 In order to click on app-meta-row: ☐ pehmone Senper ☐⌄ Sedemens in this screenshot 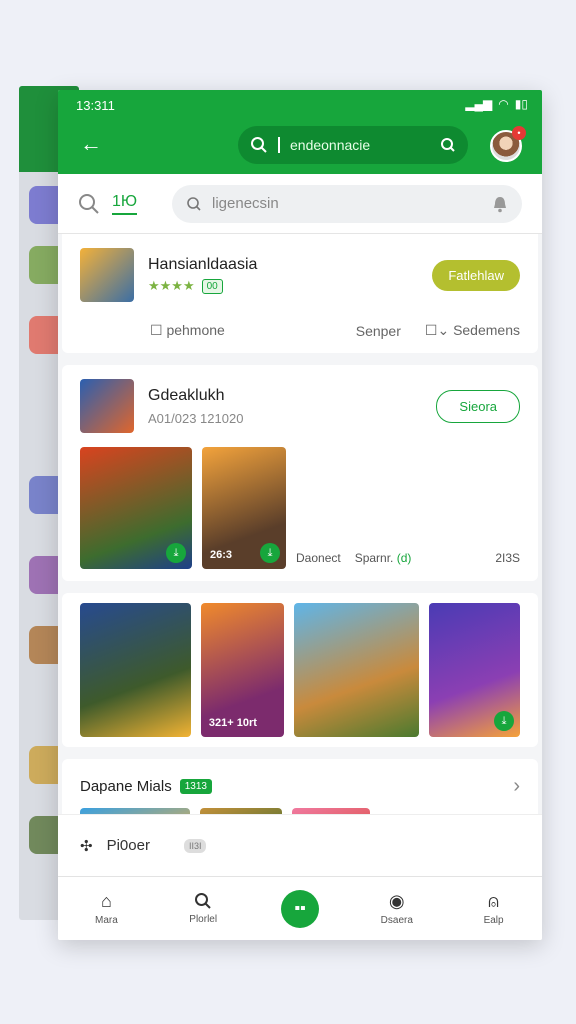, I will do `click(300, 334)`.